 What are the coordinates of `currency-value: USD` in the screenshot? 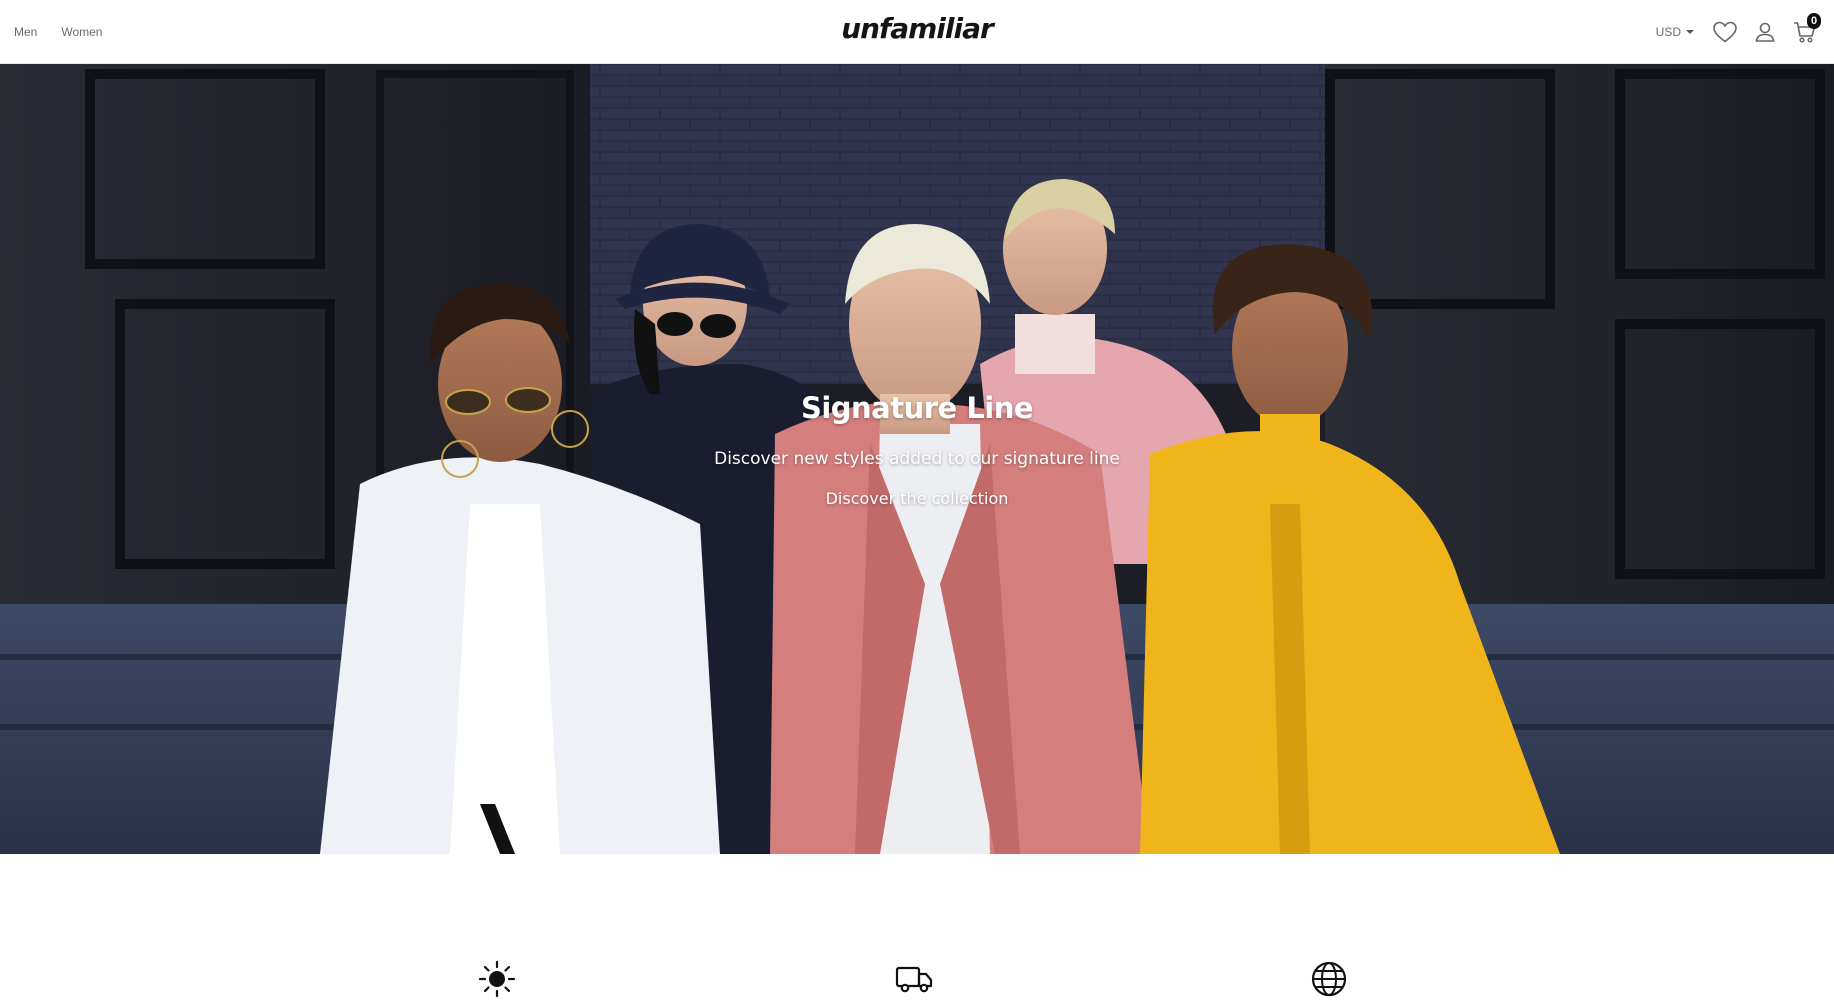 It's located at (1668, 32).